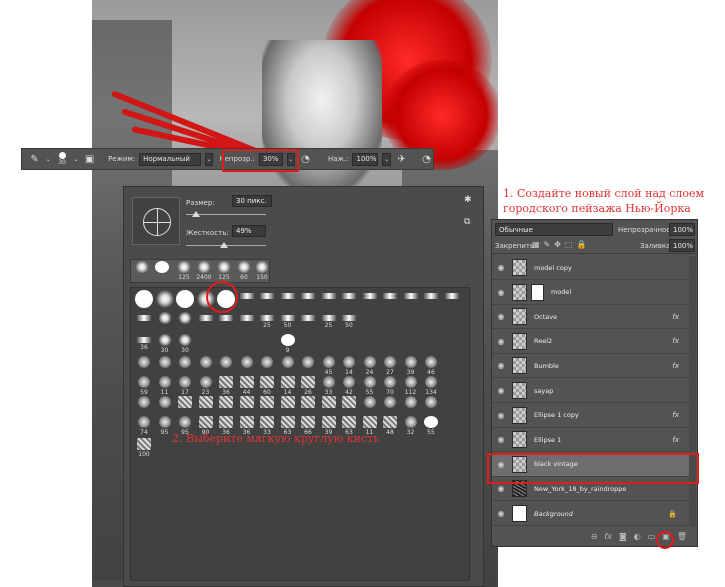 Image resolution: width=725 pixels, height=587 pixels. Describe the element at coordinates (62, 159) in the screenshot. I see `brush-size-preview: 30` at that location.